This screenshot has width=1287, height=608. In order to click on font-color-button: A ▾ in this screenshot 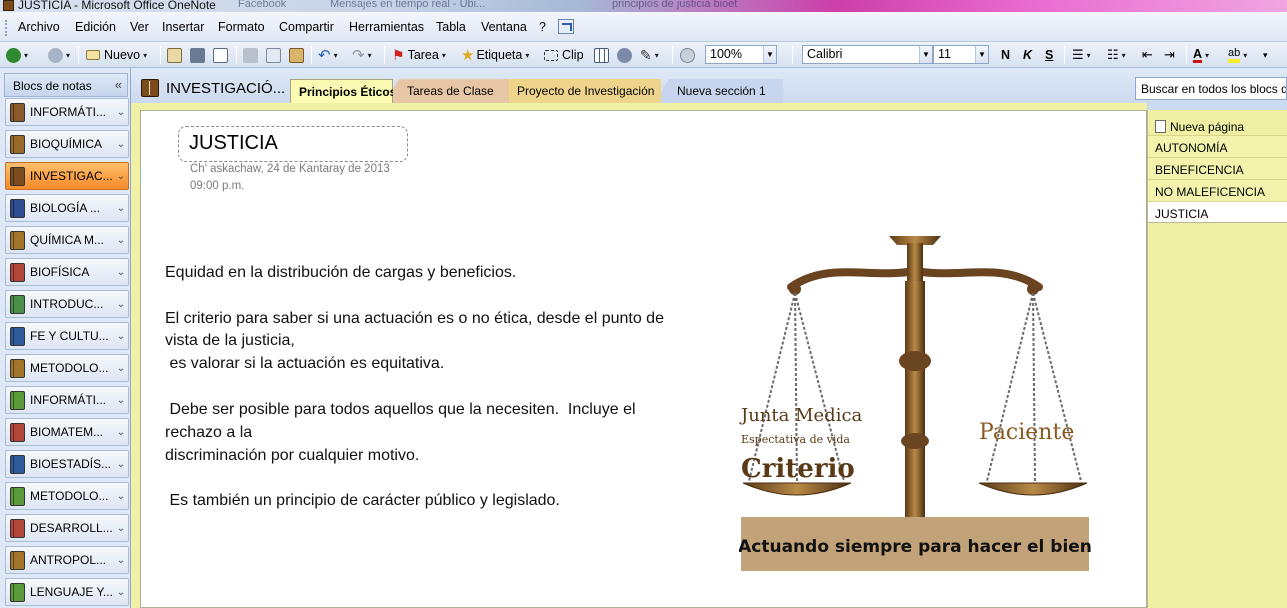, I will do `click(1201, 55)`.